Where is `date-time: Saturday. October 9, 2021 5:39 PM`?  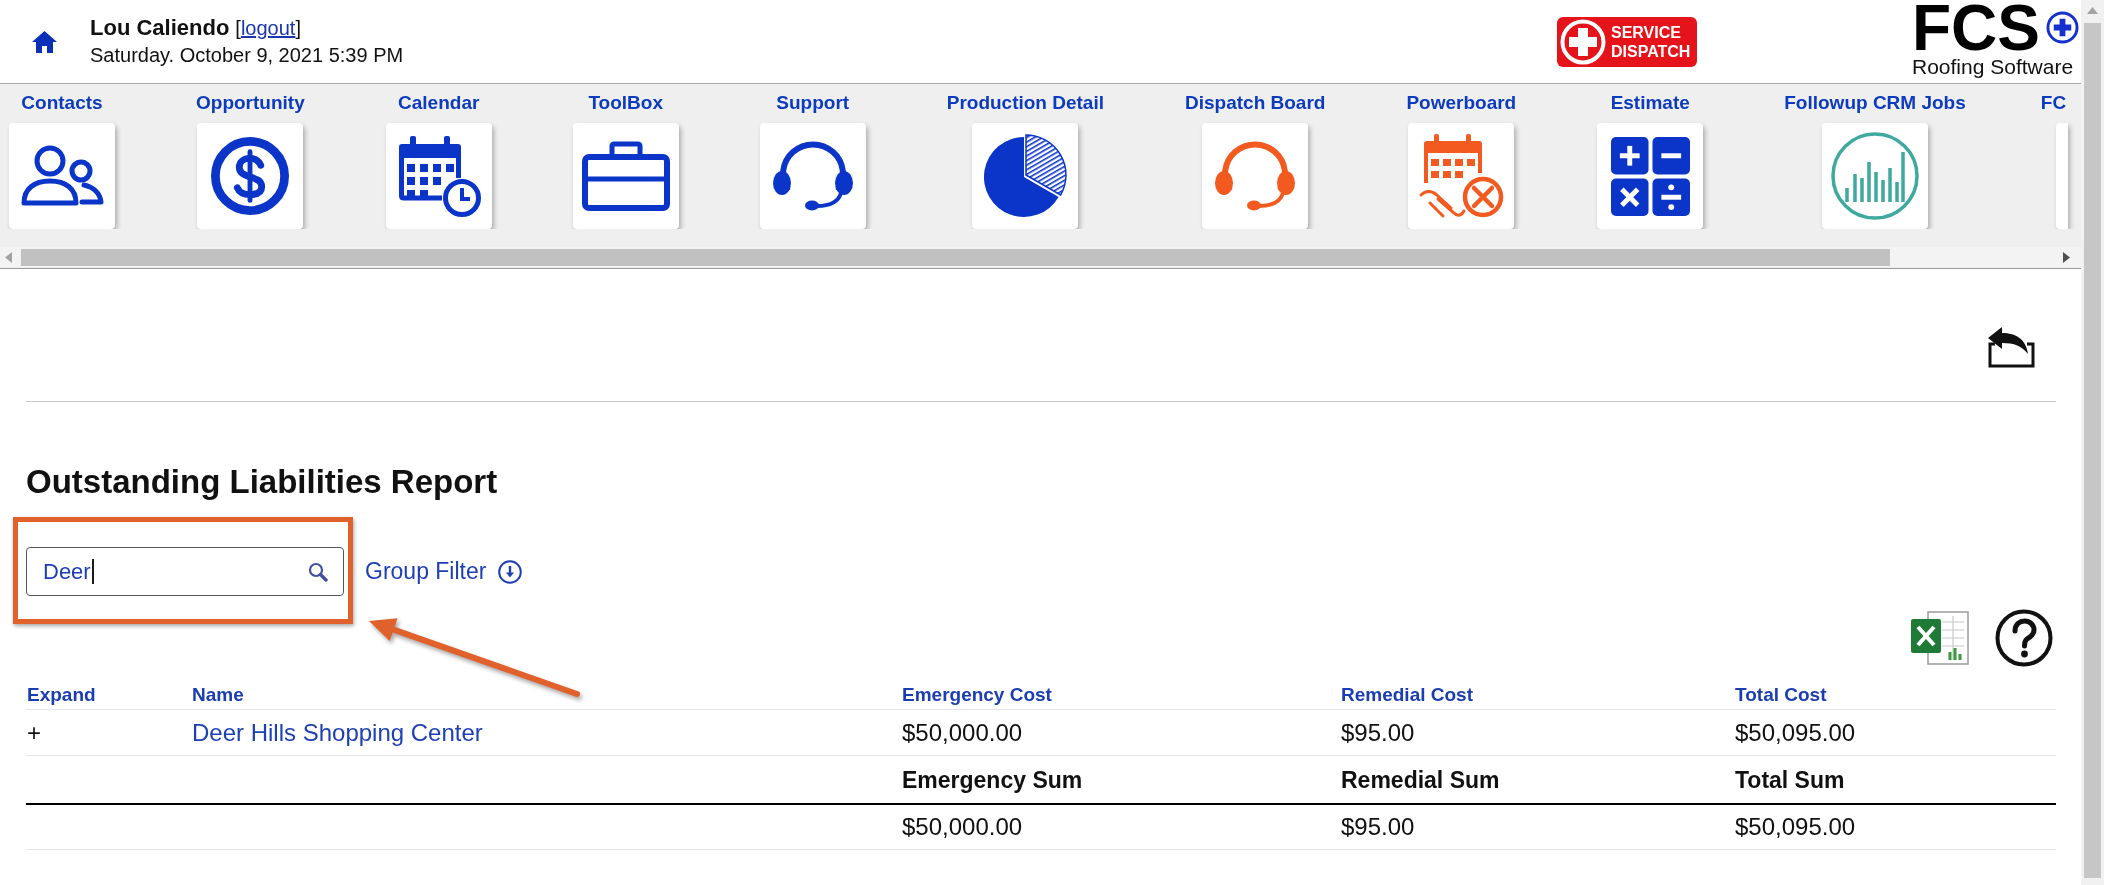 date-time: Saturday. October 9, 2021 5:39 PM is located at coordinates (247, 55).